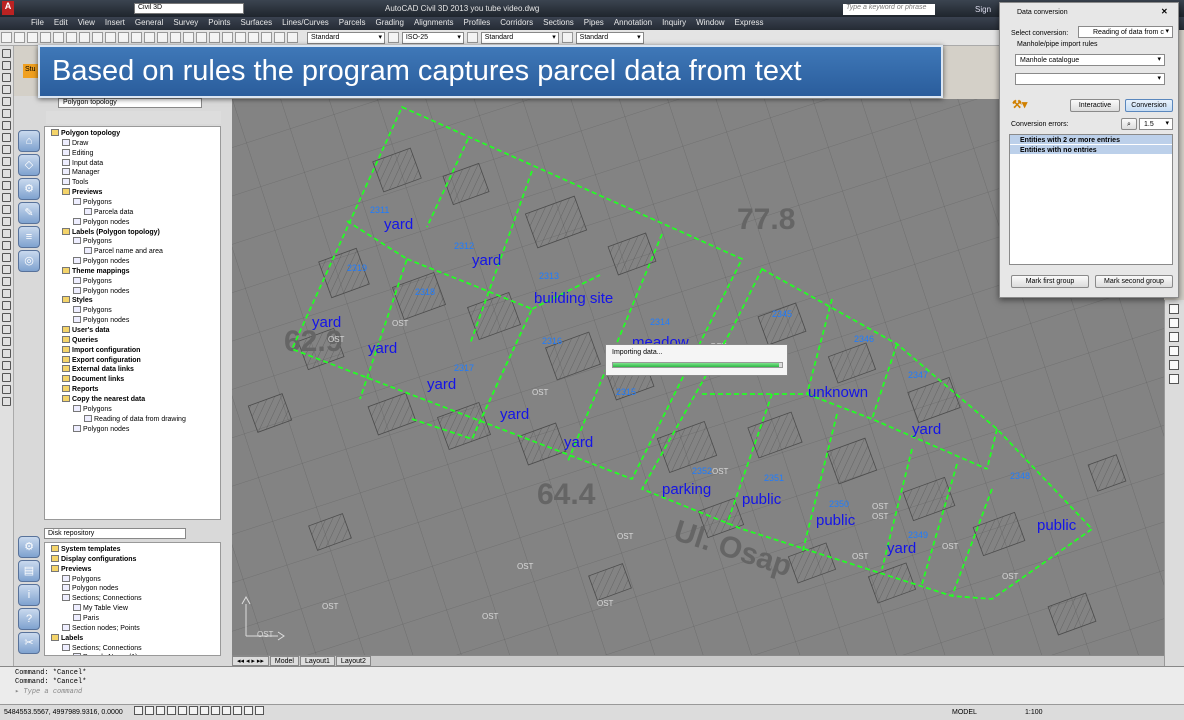 Image resolution: width=1184 pixels, height=720 pixels. What do you see at coordinates (749, 22) in the screenshot?
I see `menu-express: Express` at bounding box center [749, 22].